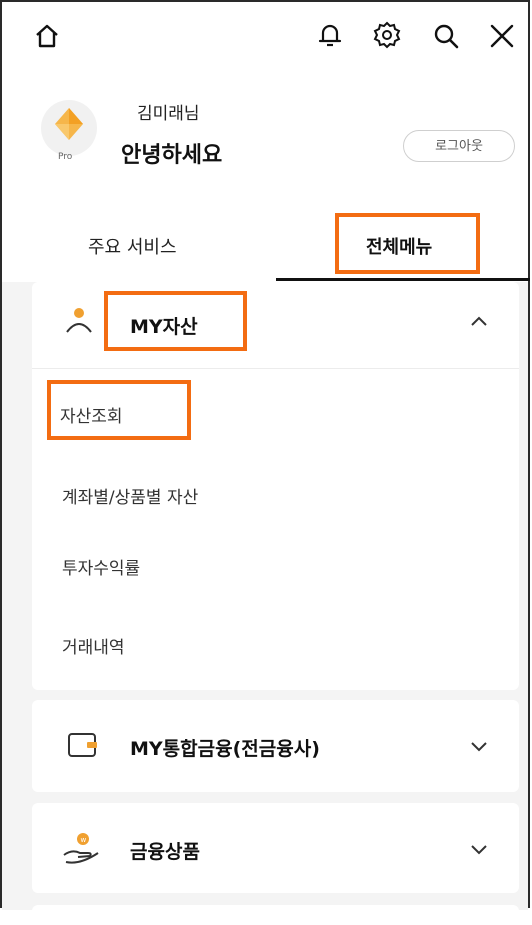  What do you see at coordinates (175, 321) in the screenshot?
I see `highlight-box-my-assets` at bounding box center [175, 321].